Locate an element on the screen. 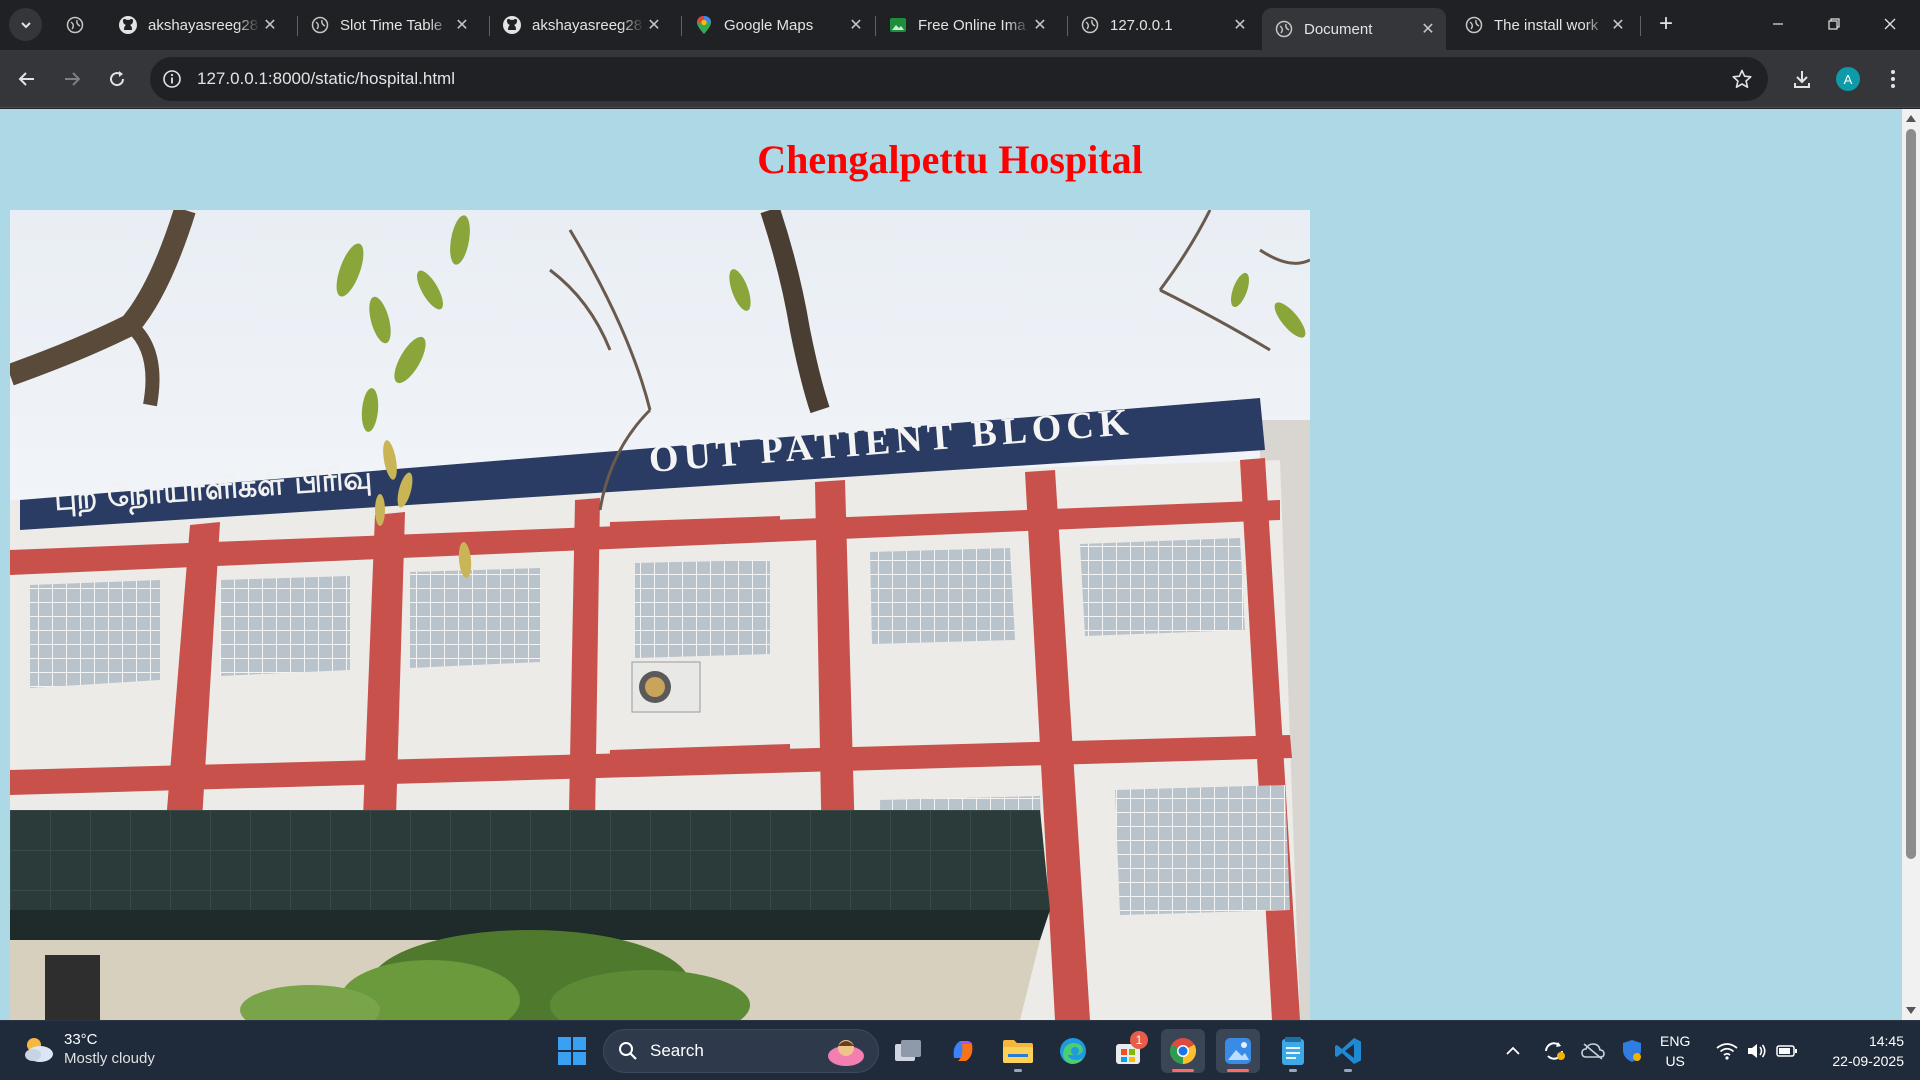 The image size is (1920, 1080). cloud-offline-icon is located at coordinates (1593, 1051).